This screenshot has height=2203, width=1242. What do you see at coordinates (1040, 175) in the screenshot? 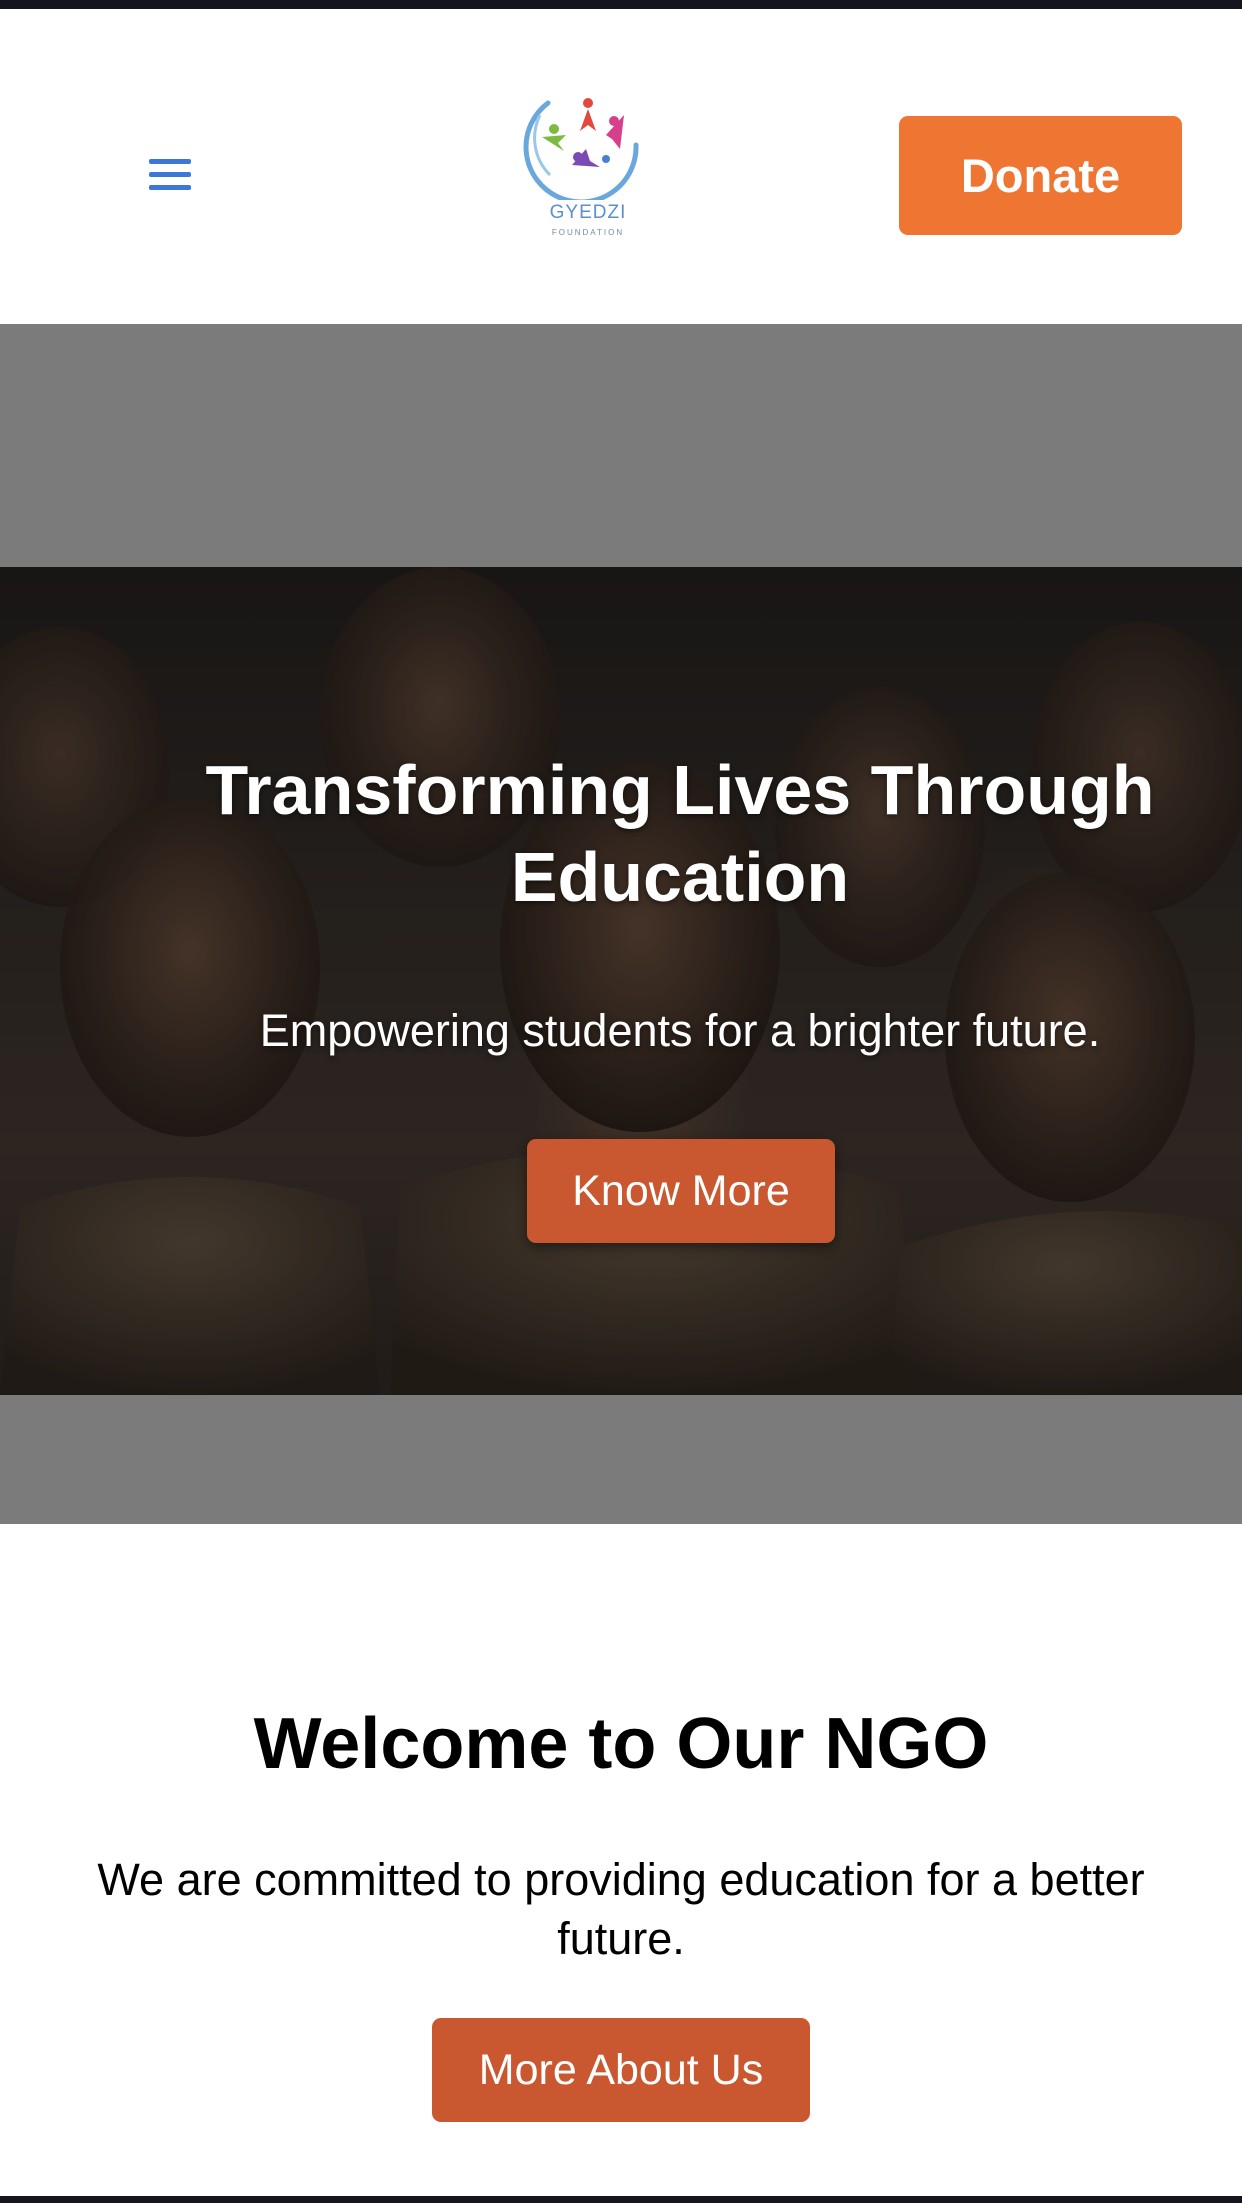
I see `donate-button: Donate` at bounding box center [1040, 175].